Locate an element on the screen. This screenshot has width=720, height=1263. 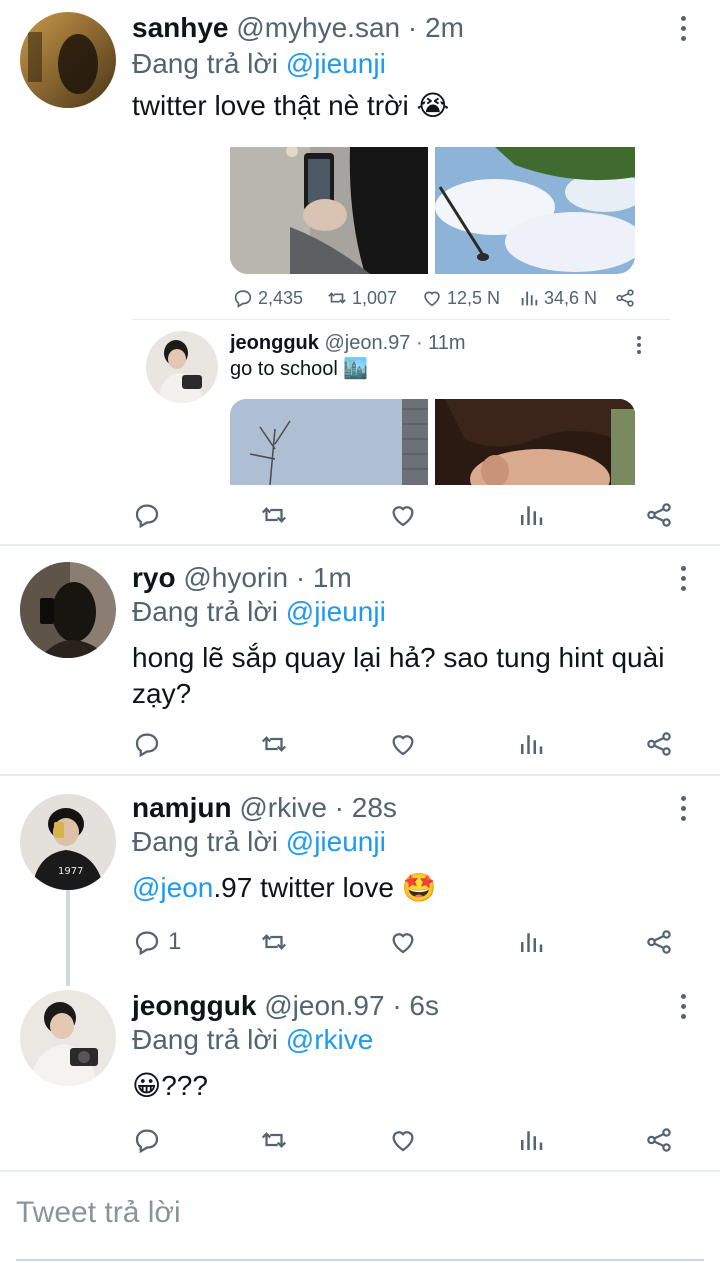
user-handle: @rkive is located at coordinates (283, 807).